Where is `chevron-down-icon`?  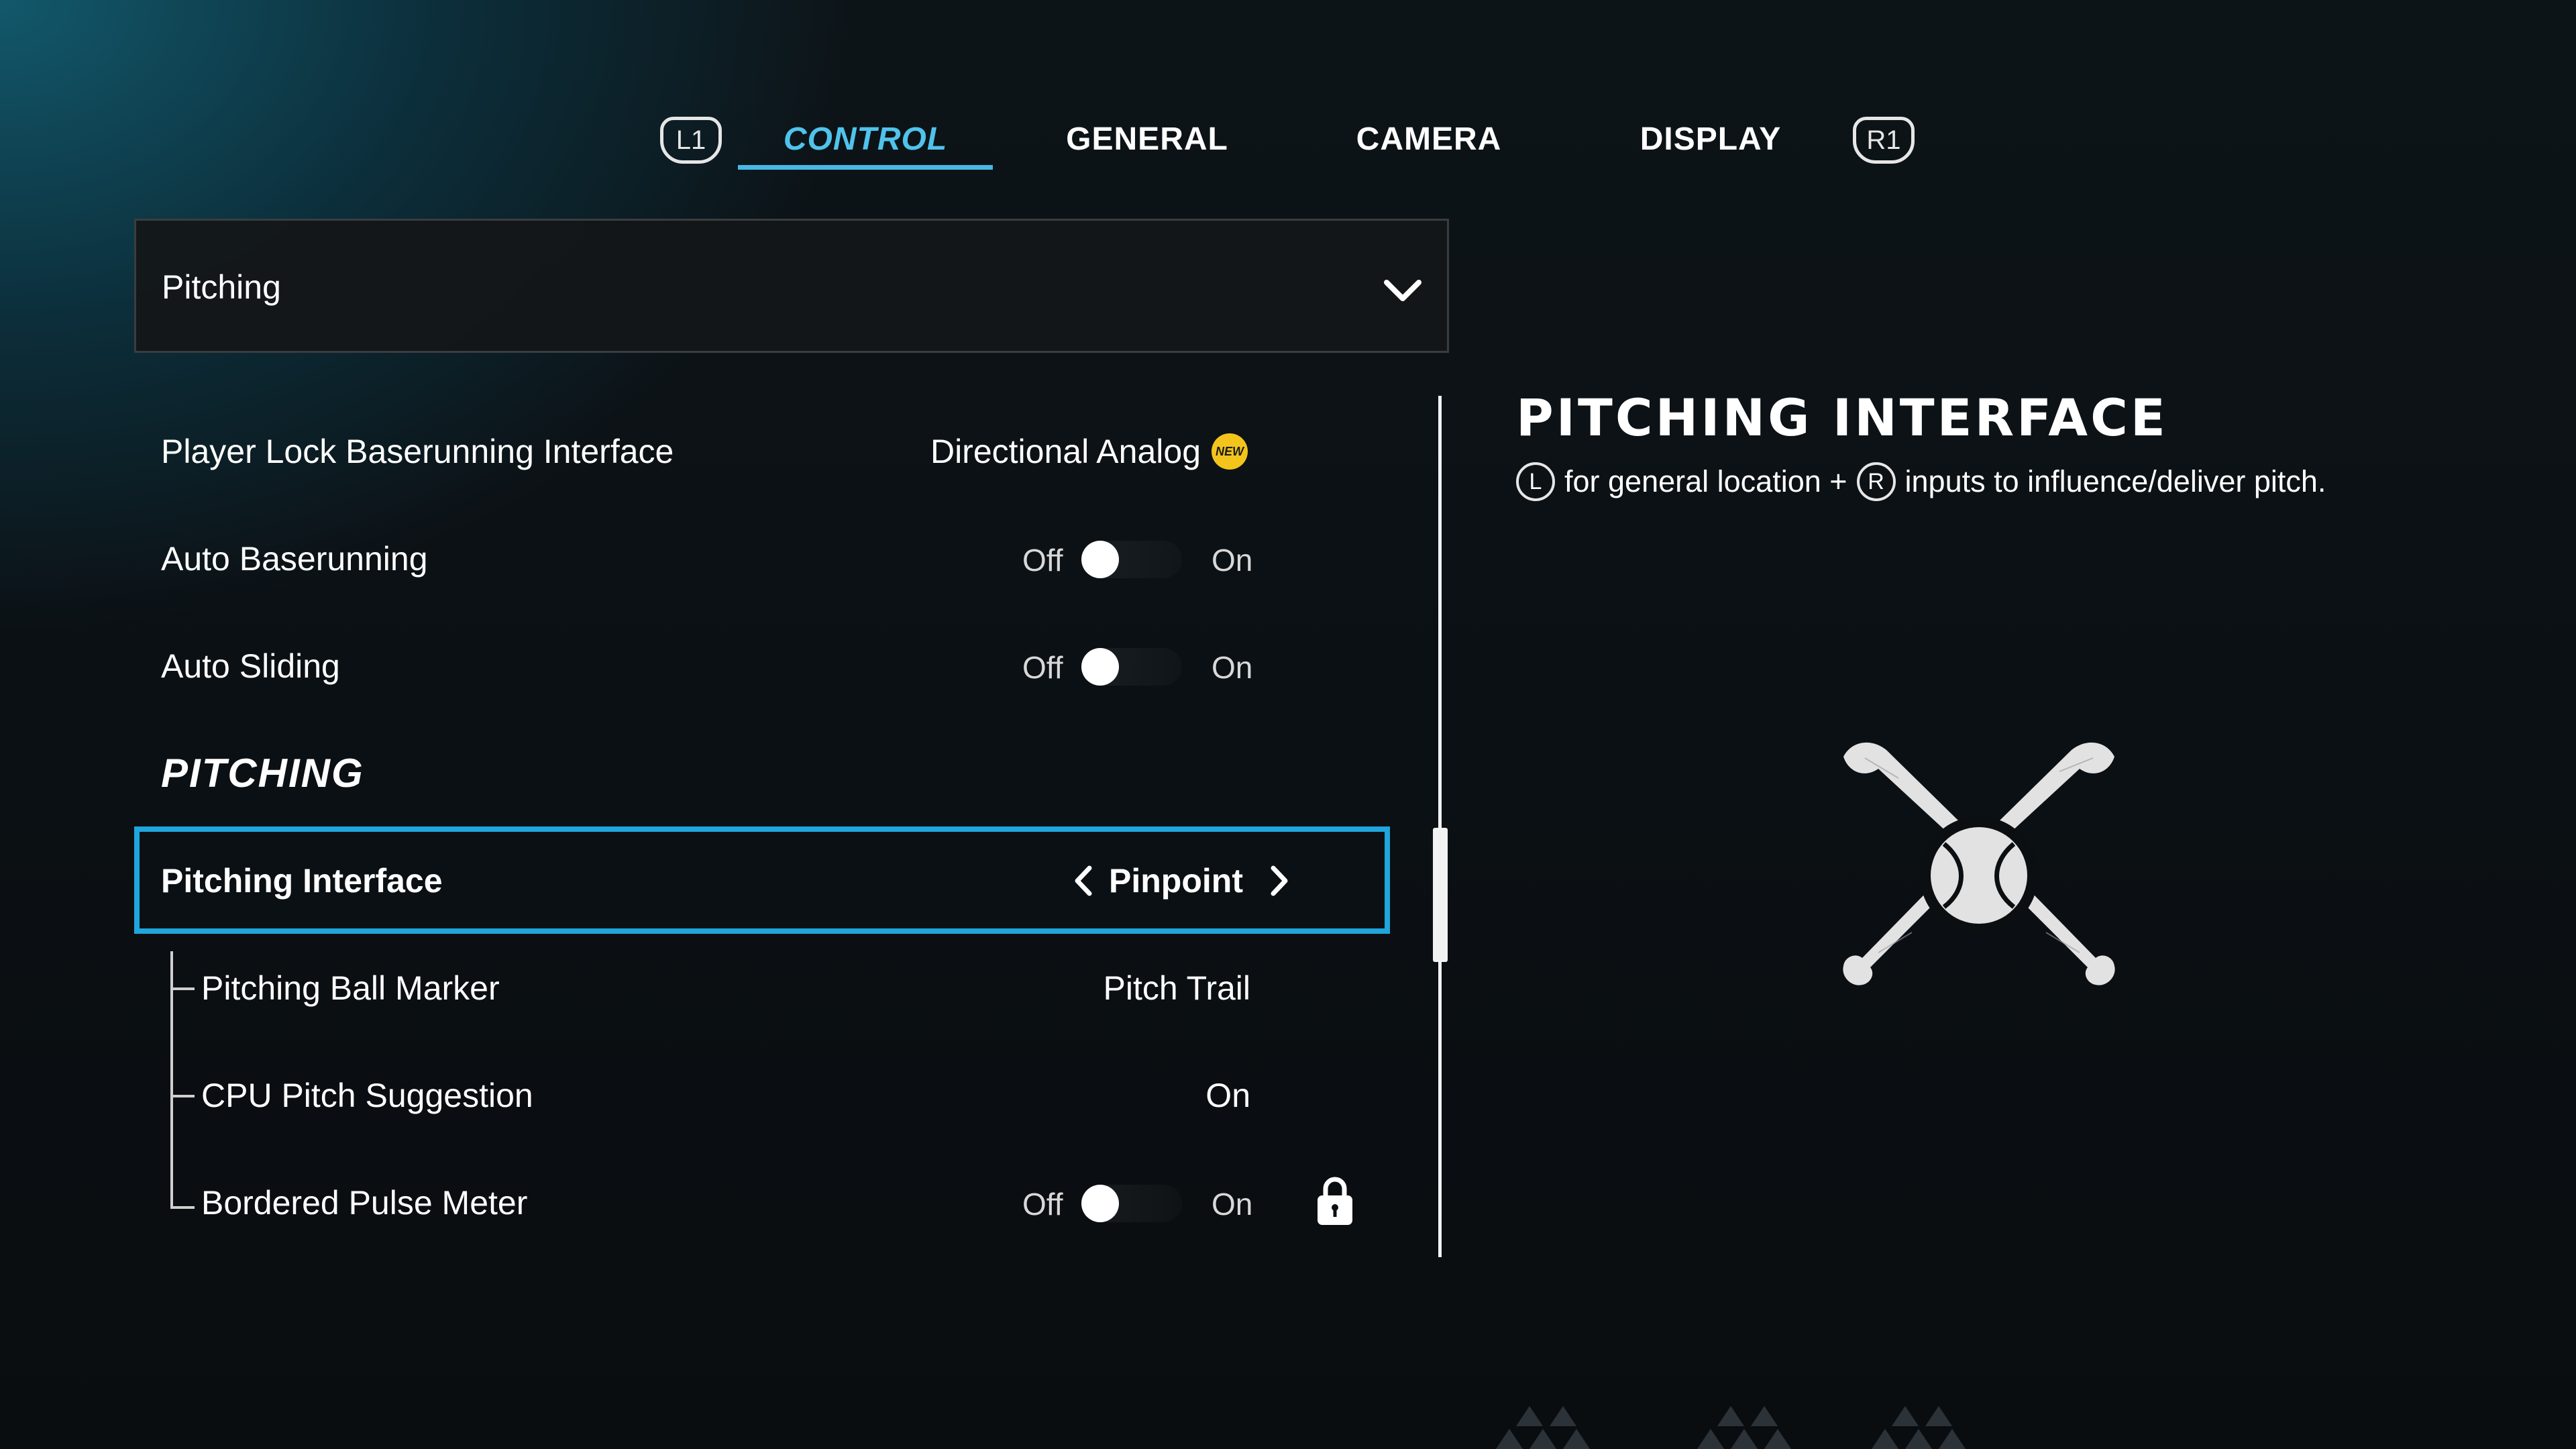
chevron-down-icon is located at coordinates (1402, 290).